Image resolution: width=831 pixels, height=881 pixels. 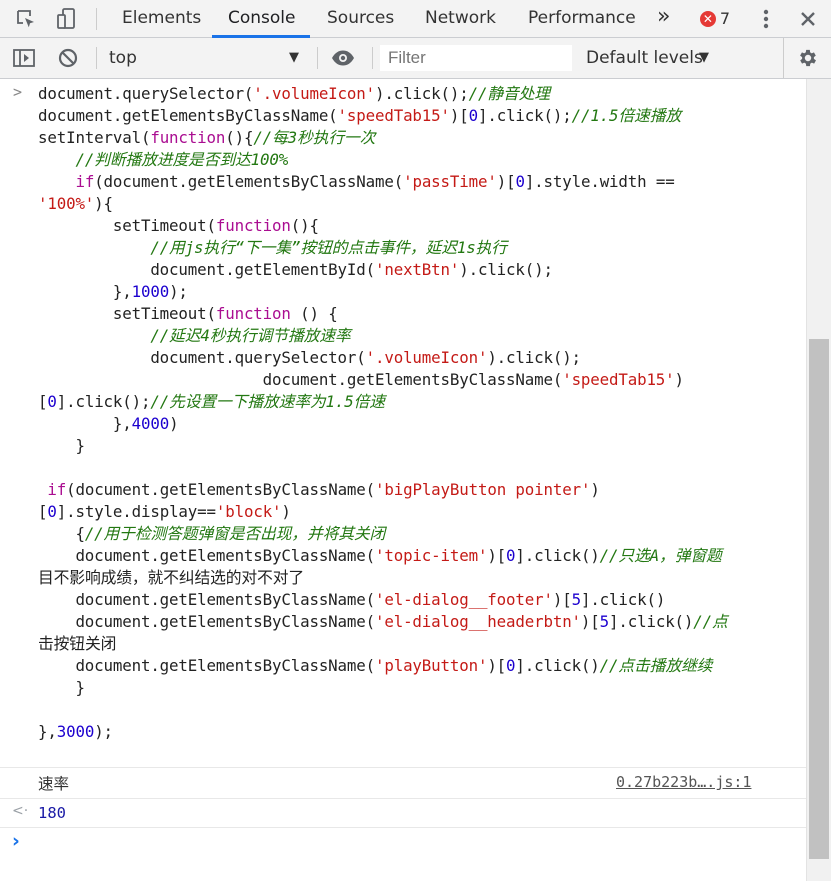 I want to click on code-line: setTimeout(function(){, so click(x=178, y=225).